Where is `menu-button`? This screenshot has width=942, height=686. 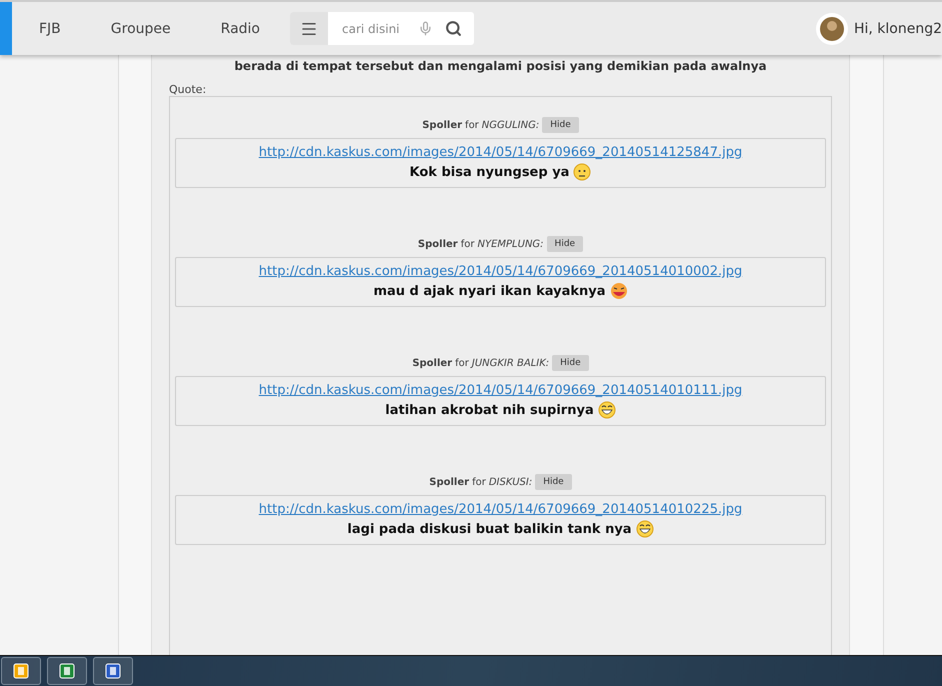
menu-button is located at coordinates (309, 28).